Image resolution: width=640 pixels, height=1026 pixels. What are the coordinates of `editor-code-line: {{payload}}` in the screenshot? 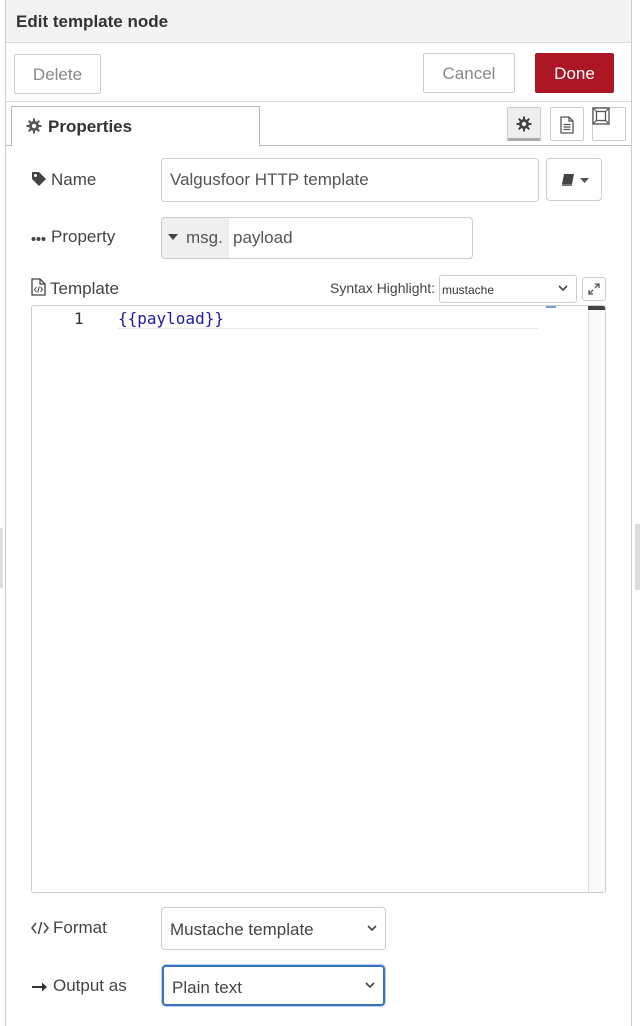 It's located at (171, 318).